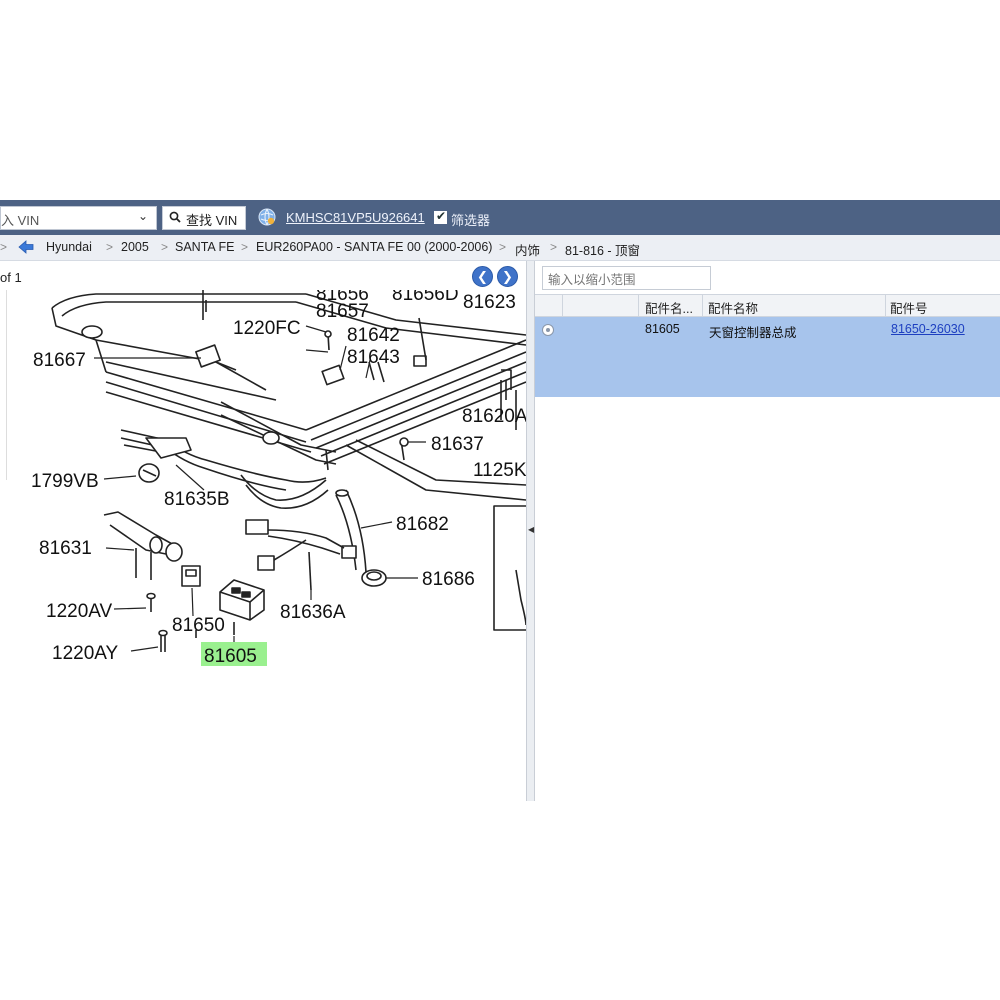 Image resolution: width=1000 pixels, height=1000 pixels. I want to click on diagram-label: 1220FC, so click(267, 328).